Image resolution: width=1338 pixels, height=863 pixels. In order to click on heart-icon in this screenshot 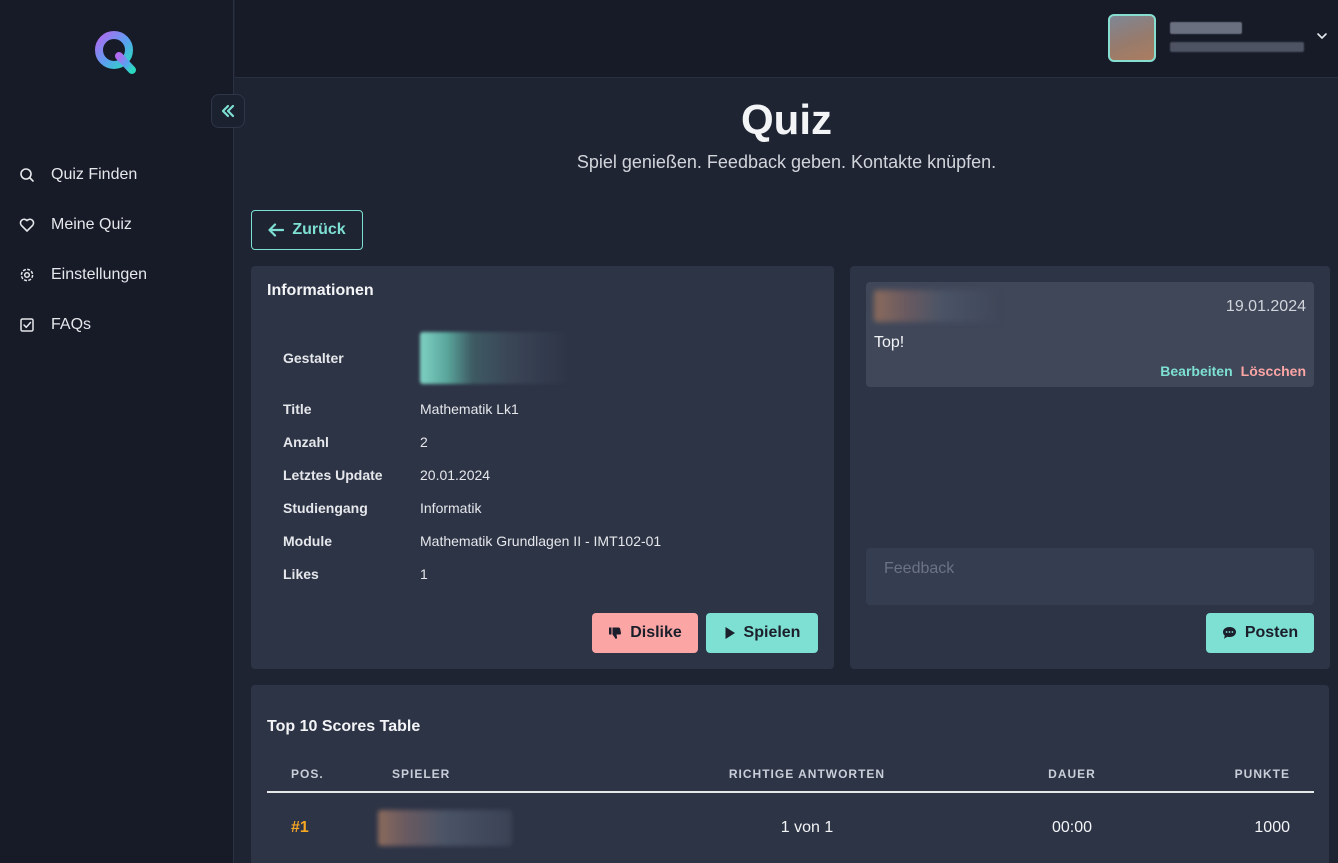, I will do `click(27, 225)`.